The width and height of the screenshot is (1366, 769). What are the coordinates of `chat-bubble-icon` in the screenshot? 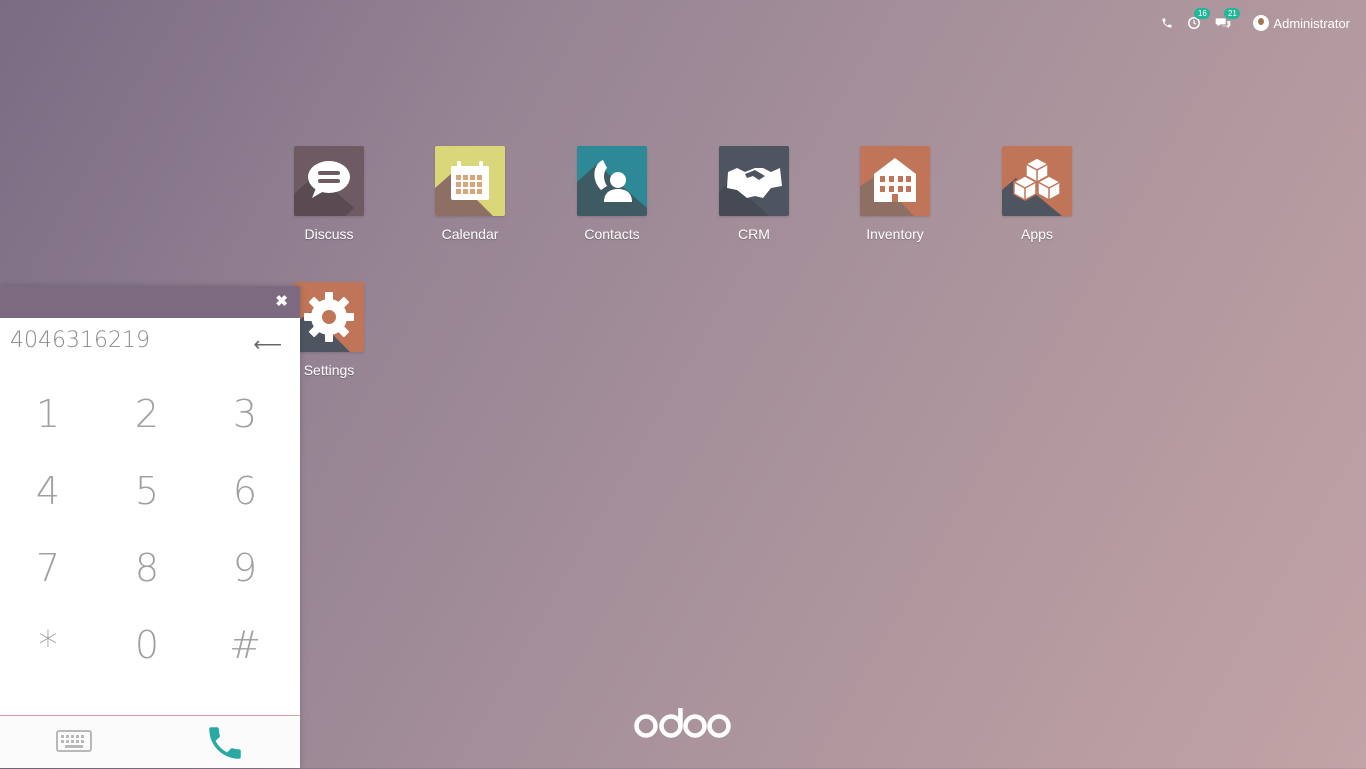 It's located at (324, 188).